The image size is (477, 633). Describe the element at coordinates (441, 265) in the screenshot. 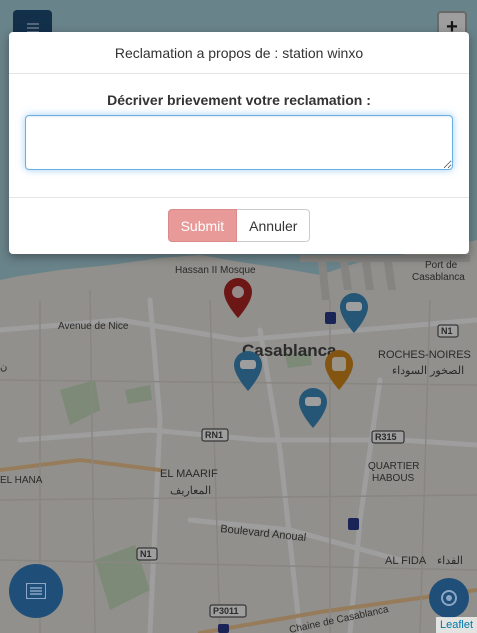

I see `label-port: Port de` at that location.